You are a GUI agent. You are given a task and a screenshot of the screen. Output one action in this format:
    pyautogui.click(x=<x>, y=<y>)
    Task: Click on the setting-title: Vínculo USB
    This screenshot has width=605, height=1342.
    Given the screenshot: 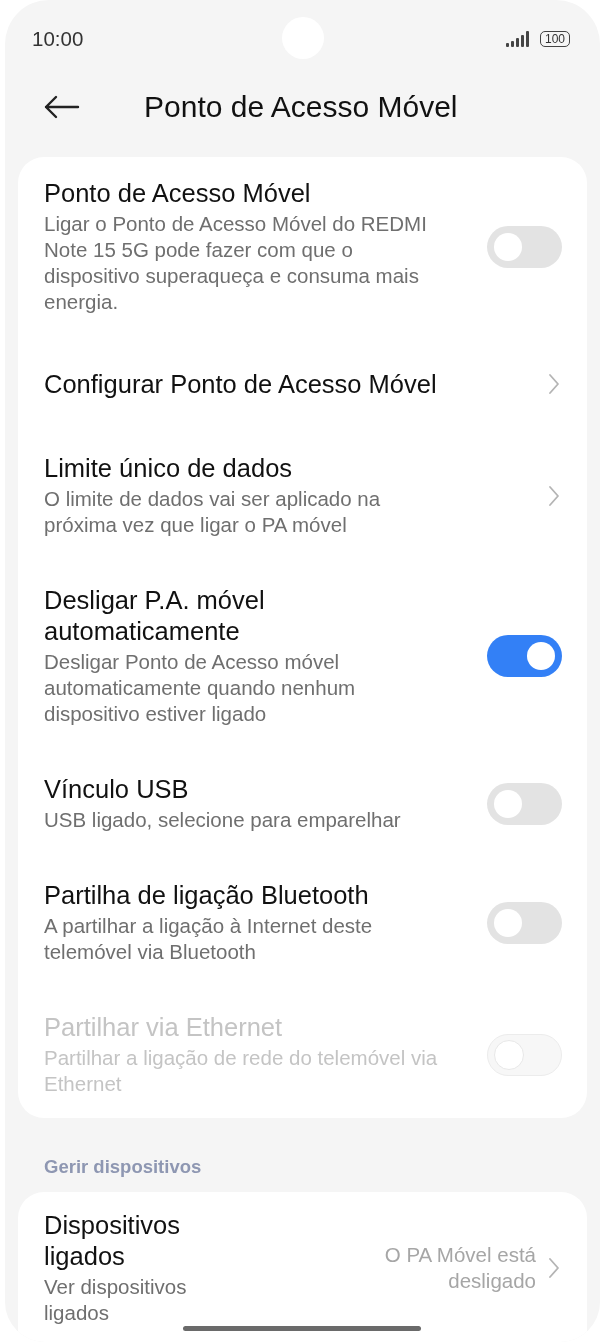 What is the action you would take?
    pyautogui.click(x=254, y=789)
    